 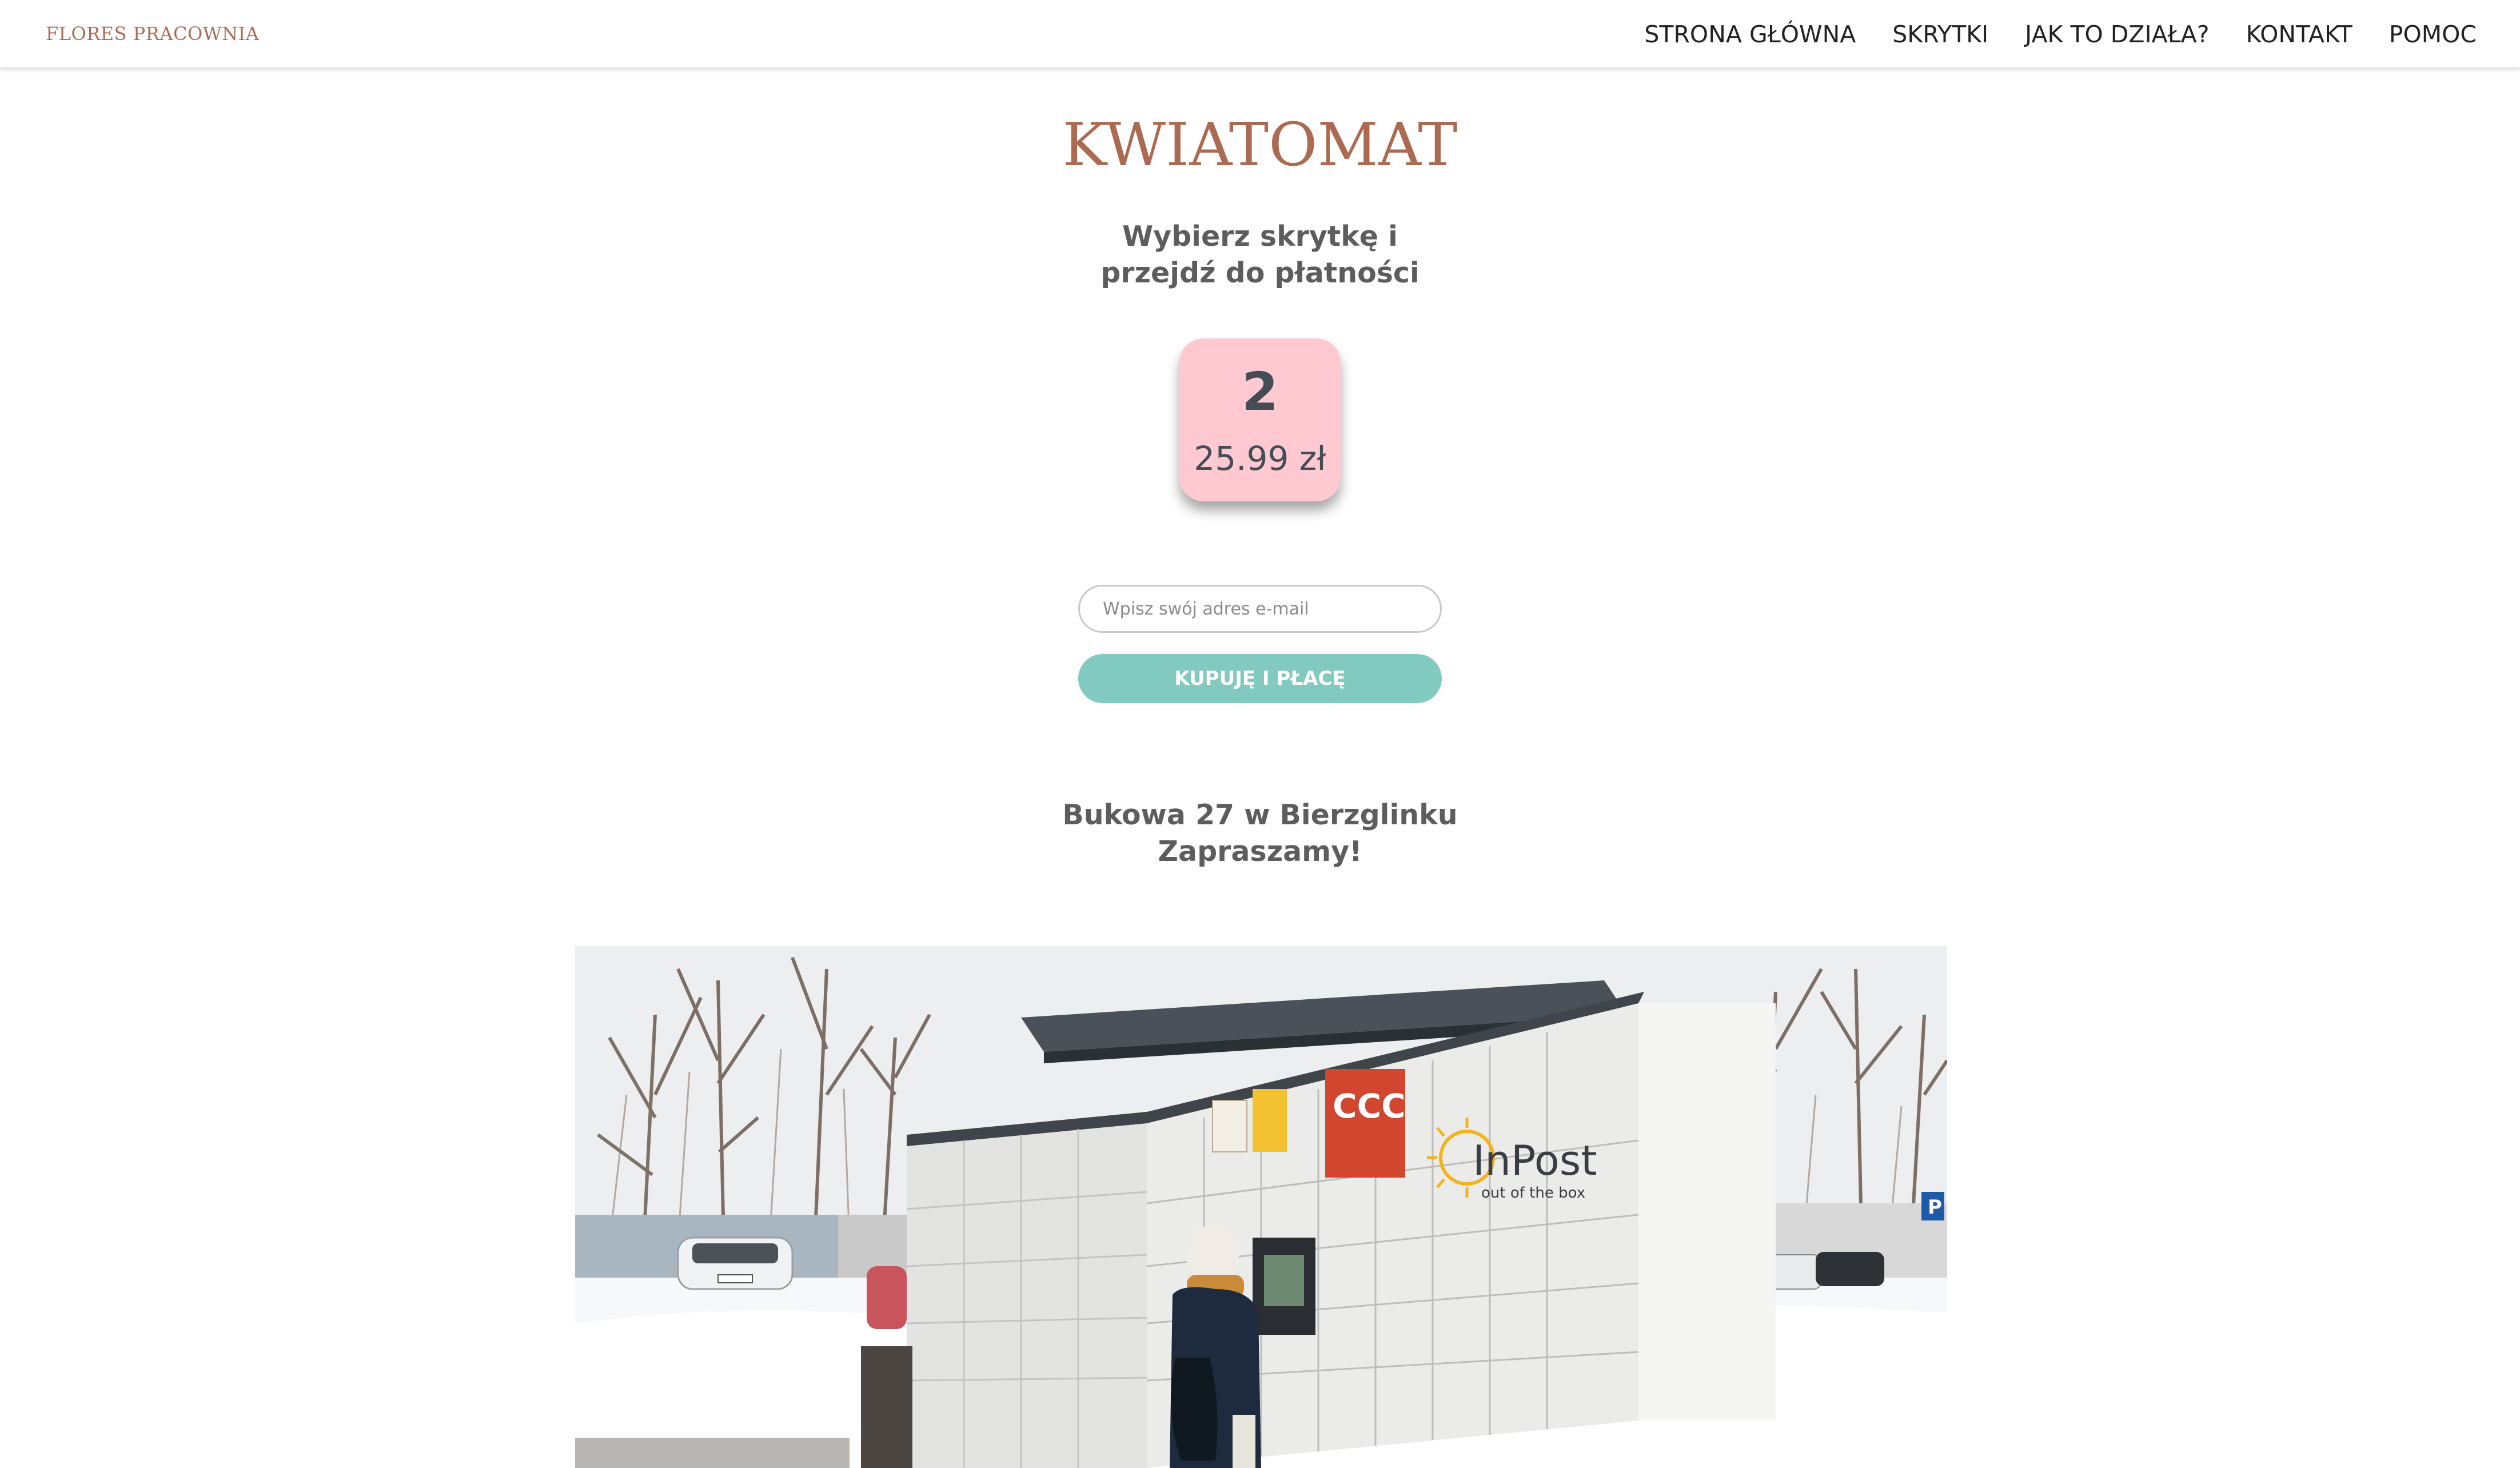 What do you see at coordinates (1935, 1208) in the screenshot?
I see `parking-sign: P` at bounding box center [1935, 1208].